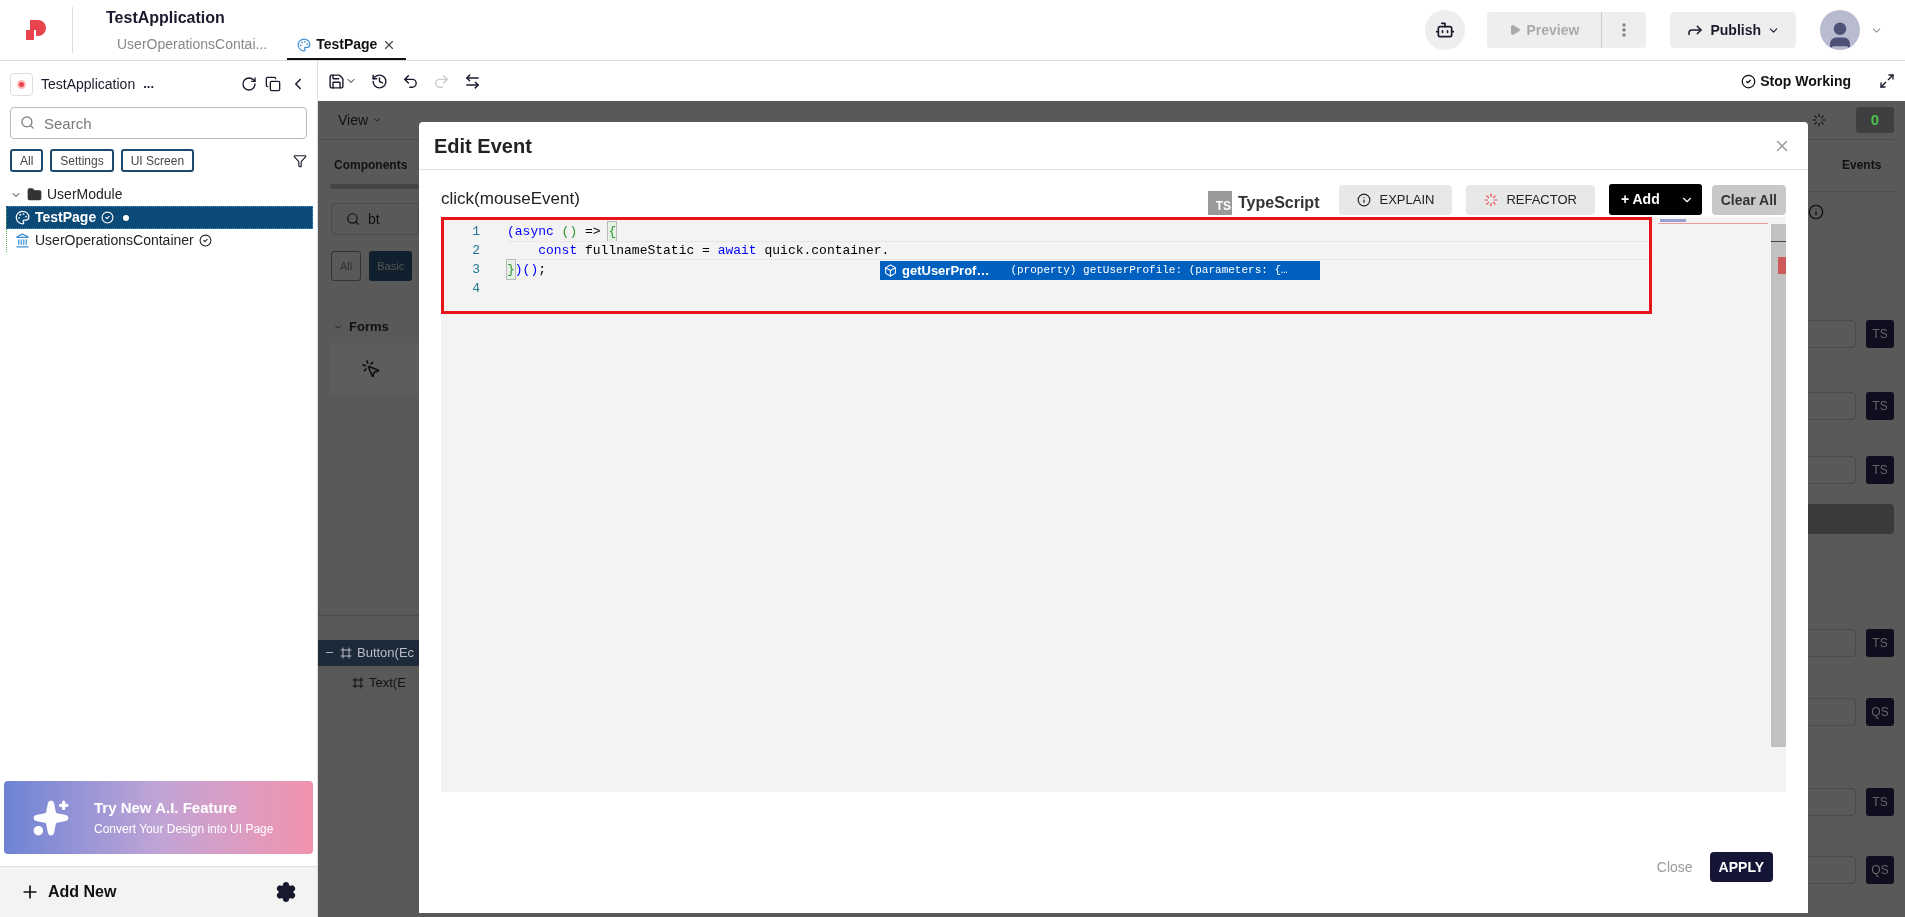  Describe the element at coordinates (34, 194) in the screenshot. I see `folder-icon` at that location.